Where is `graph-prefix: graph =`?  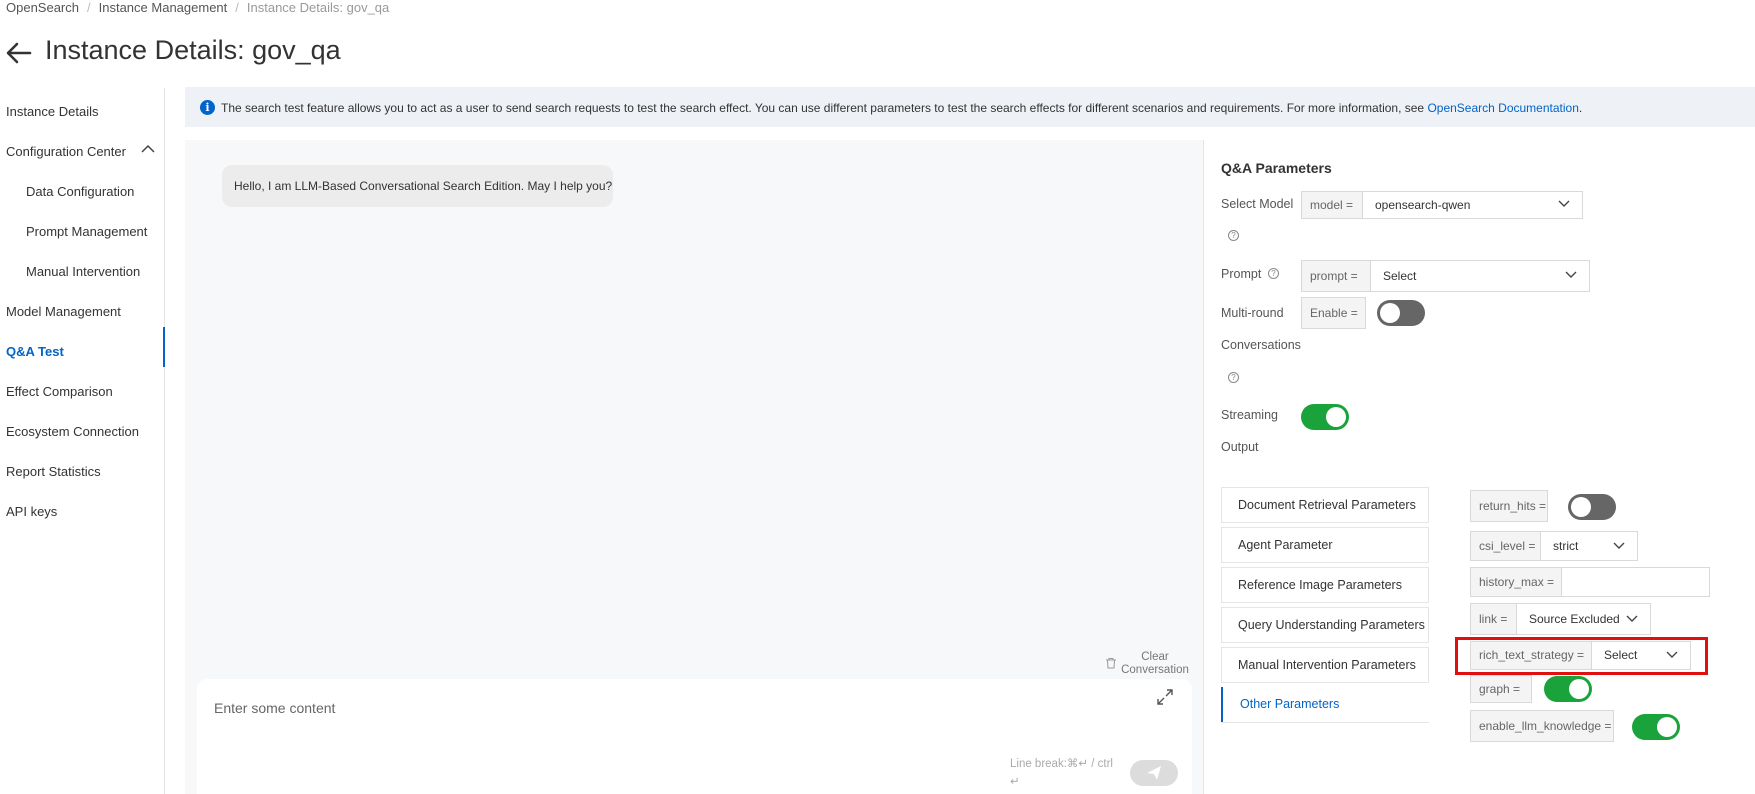
graph-prefix: graph = is located at coordinates (1501, 689).